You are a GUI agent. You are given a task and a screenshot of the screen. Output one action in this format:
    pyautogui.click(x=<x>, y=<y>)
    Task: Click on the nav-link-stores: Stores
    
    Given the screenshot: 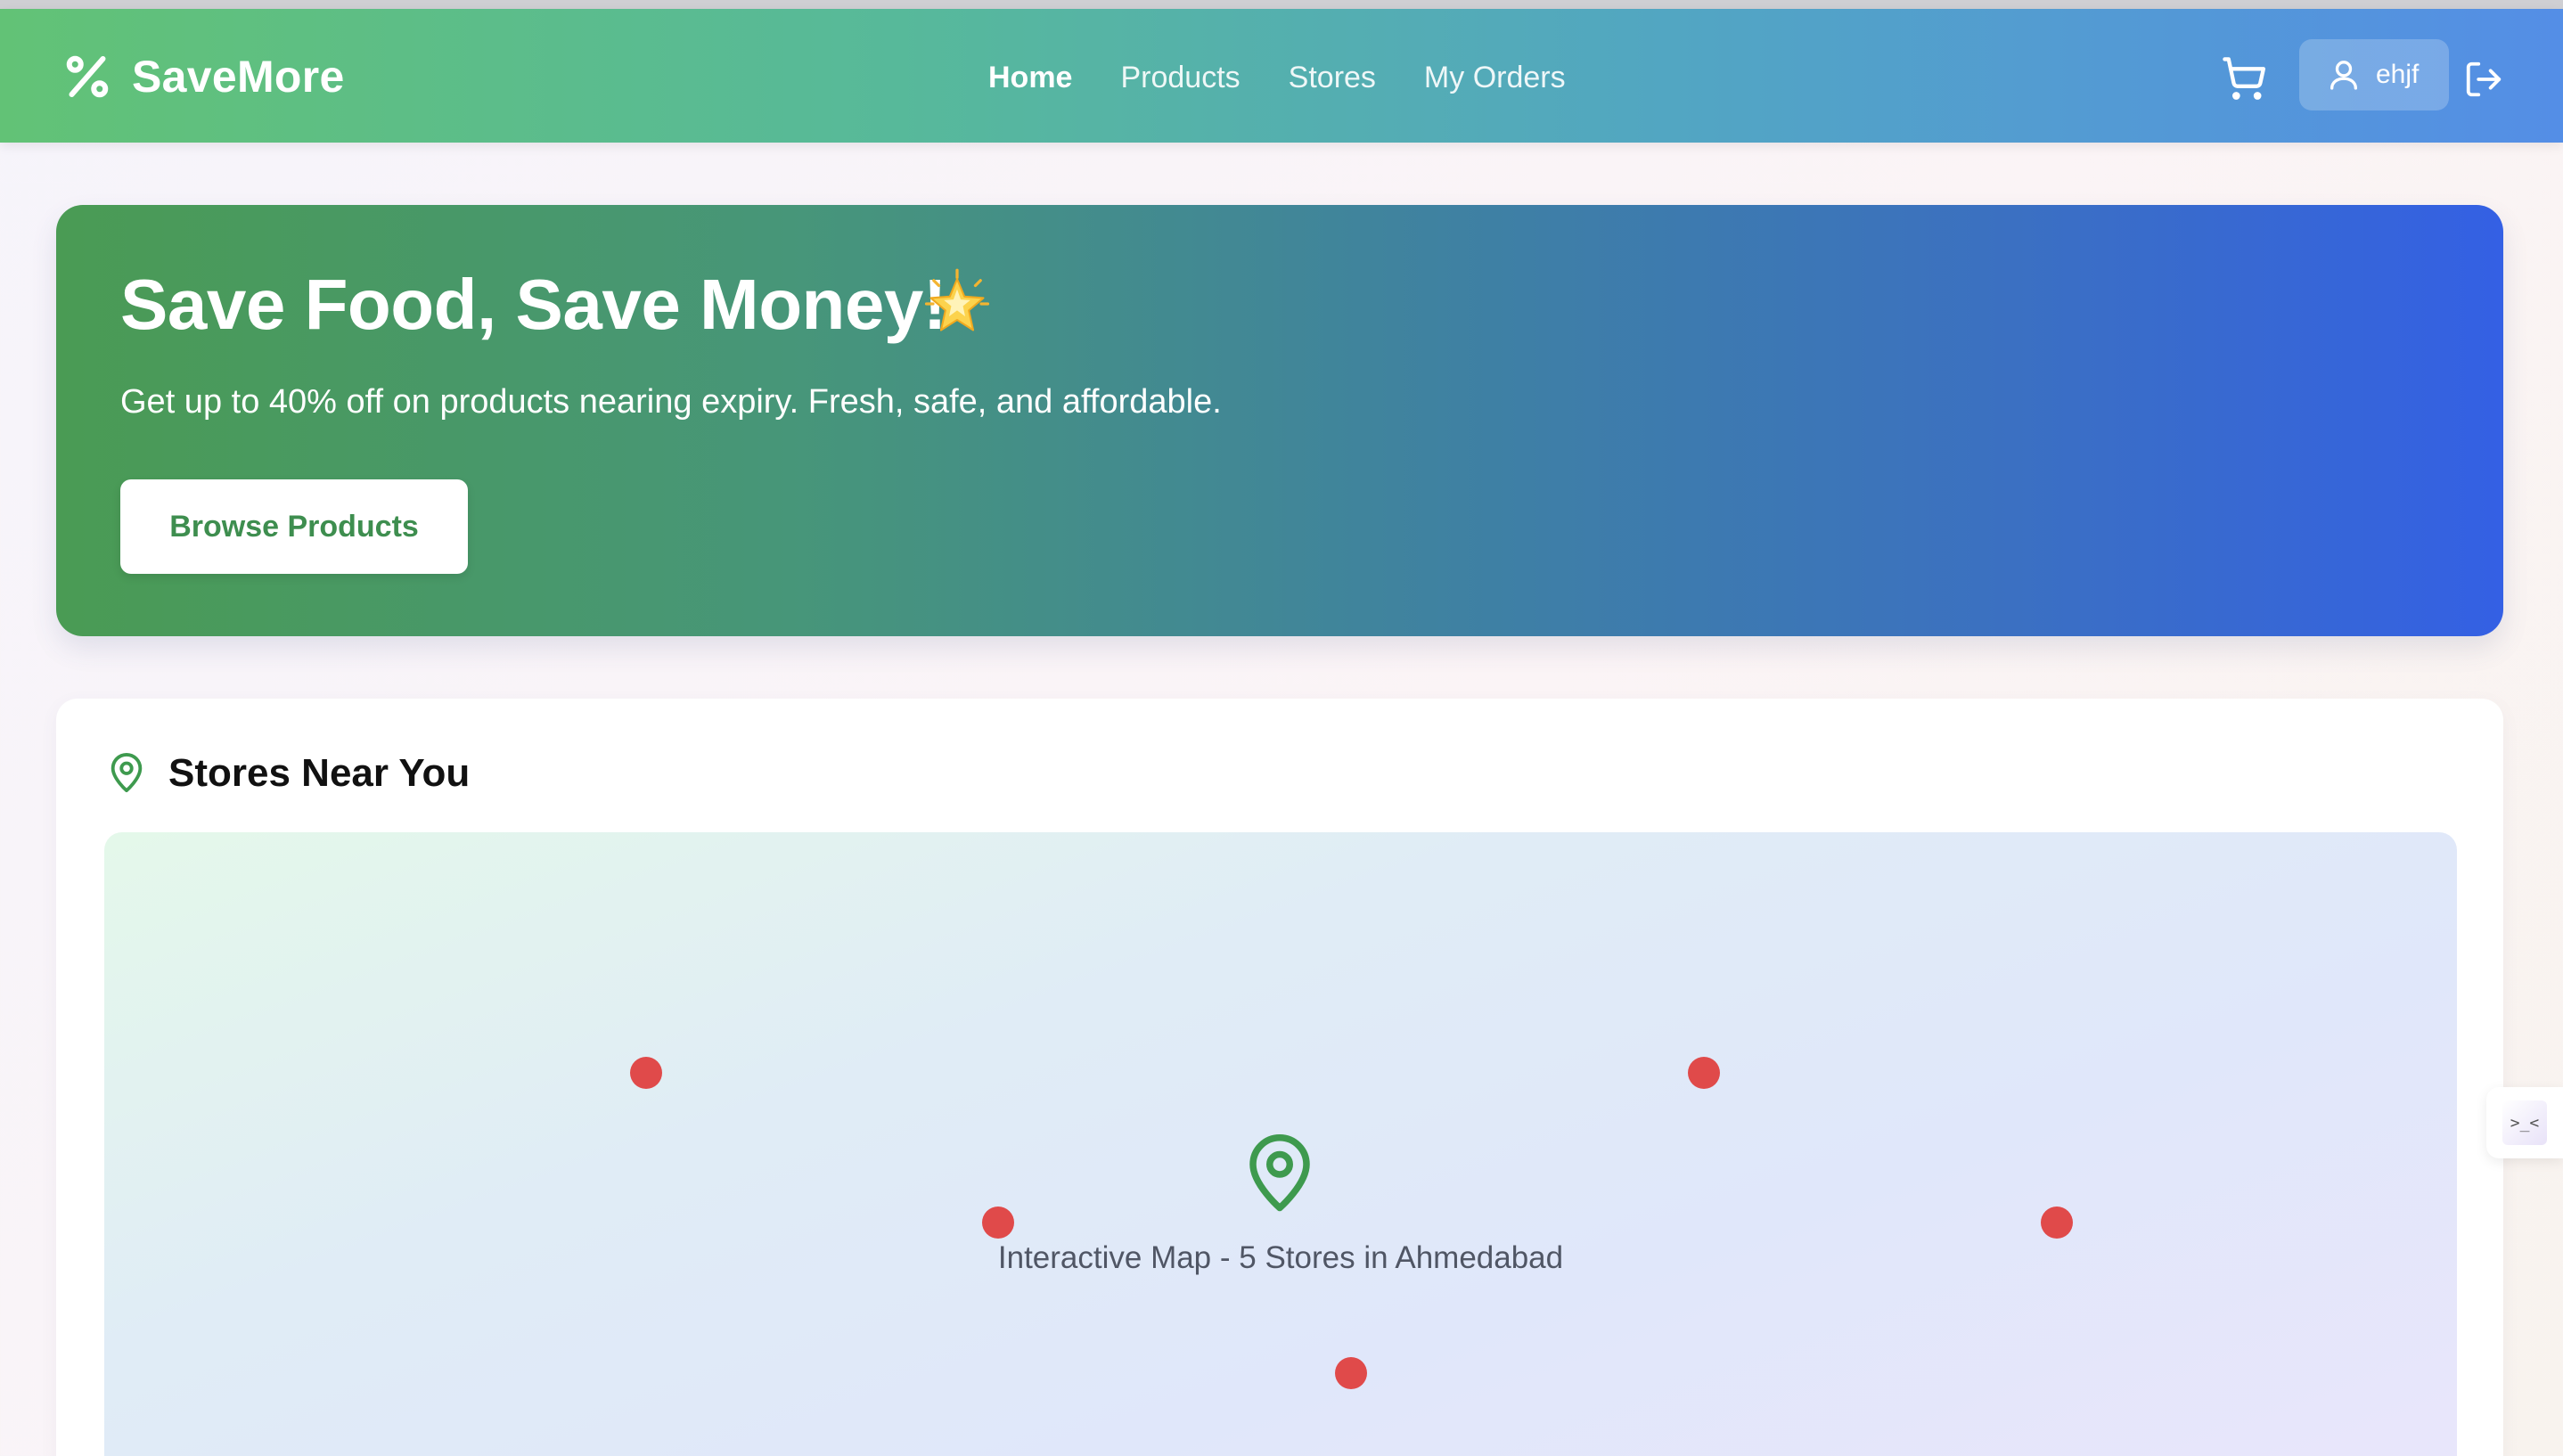 What is the action you would take?
    pyautogui.click(x=1332, y=78)
    